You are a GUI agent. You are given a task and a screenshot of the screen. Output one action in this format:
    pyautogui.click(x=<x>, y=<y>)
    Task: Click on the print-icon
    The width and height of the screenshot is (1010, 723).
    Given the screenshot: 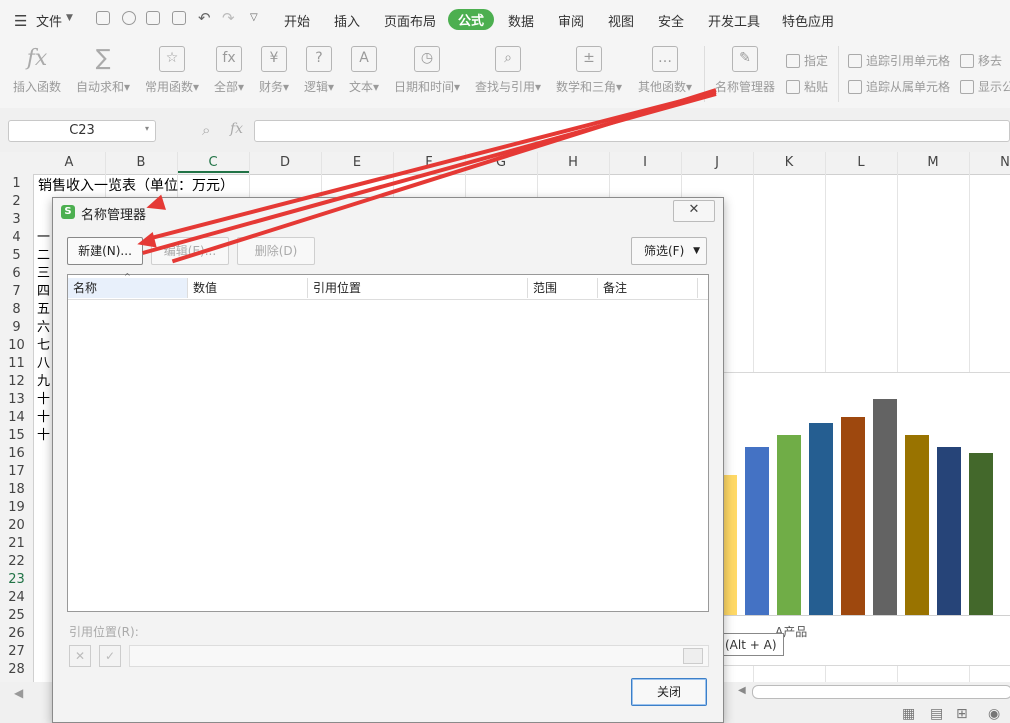 What is the action you would take?
    pyautogui.click(x=153, y=18)
    